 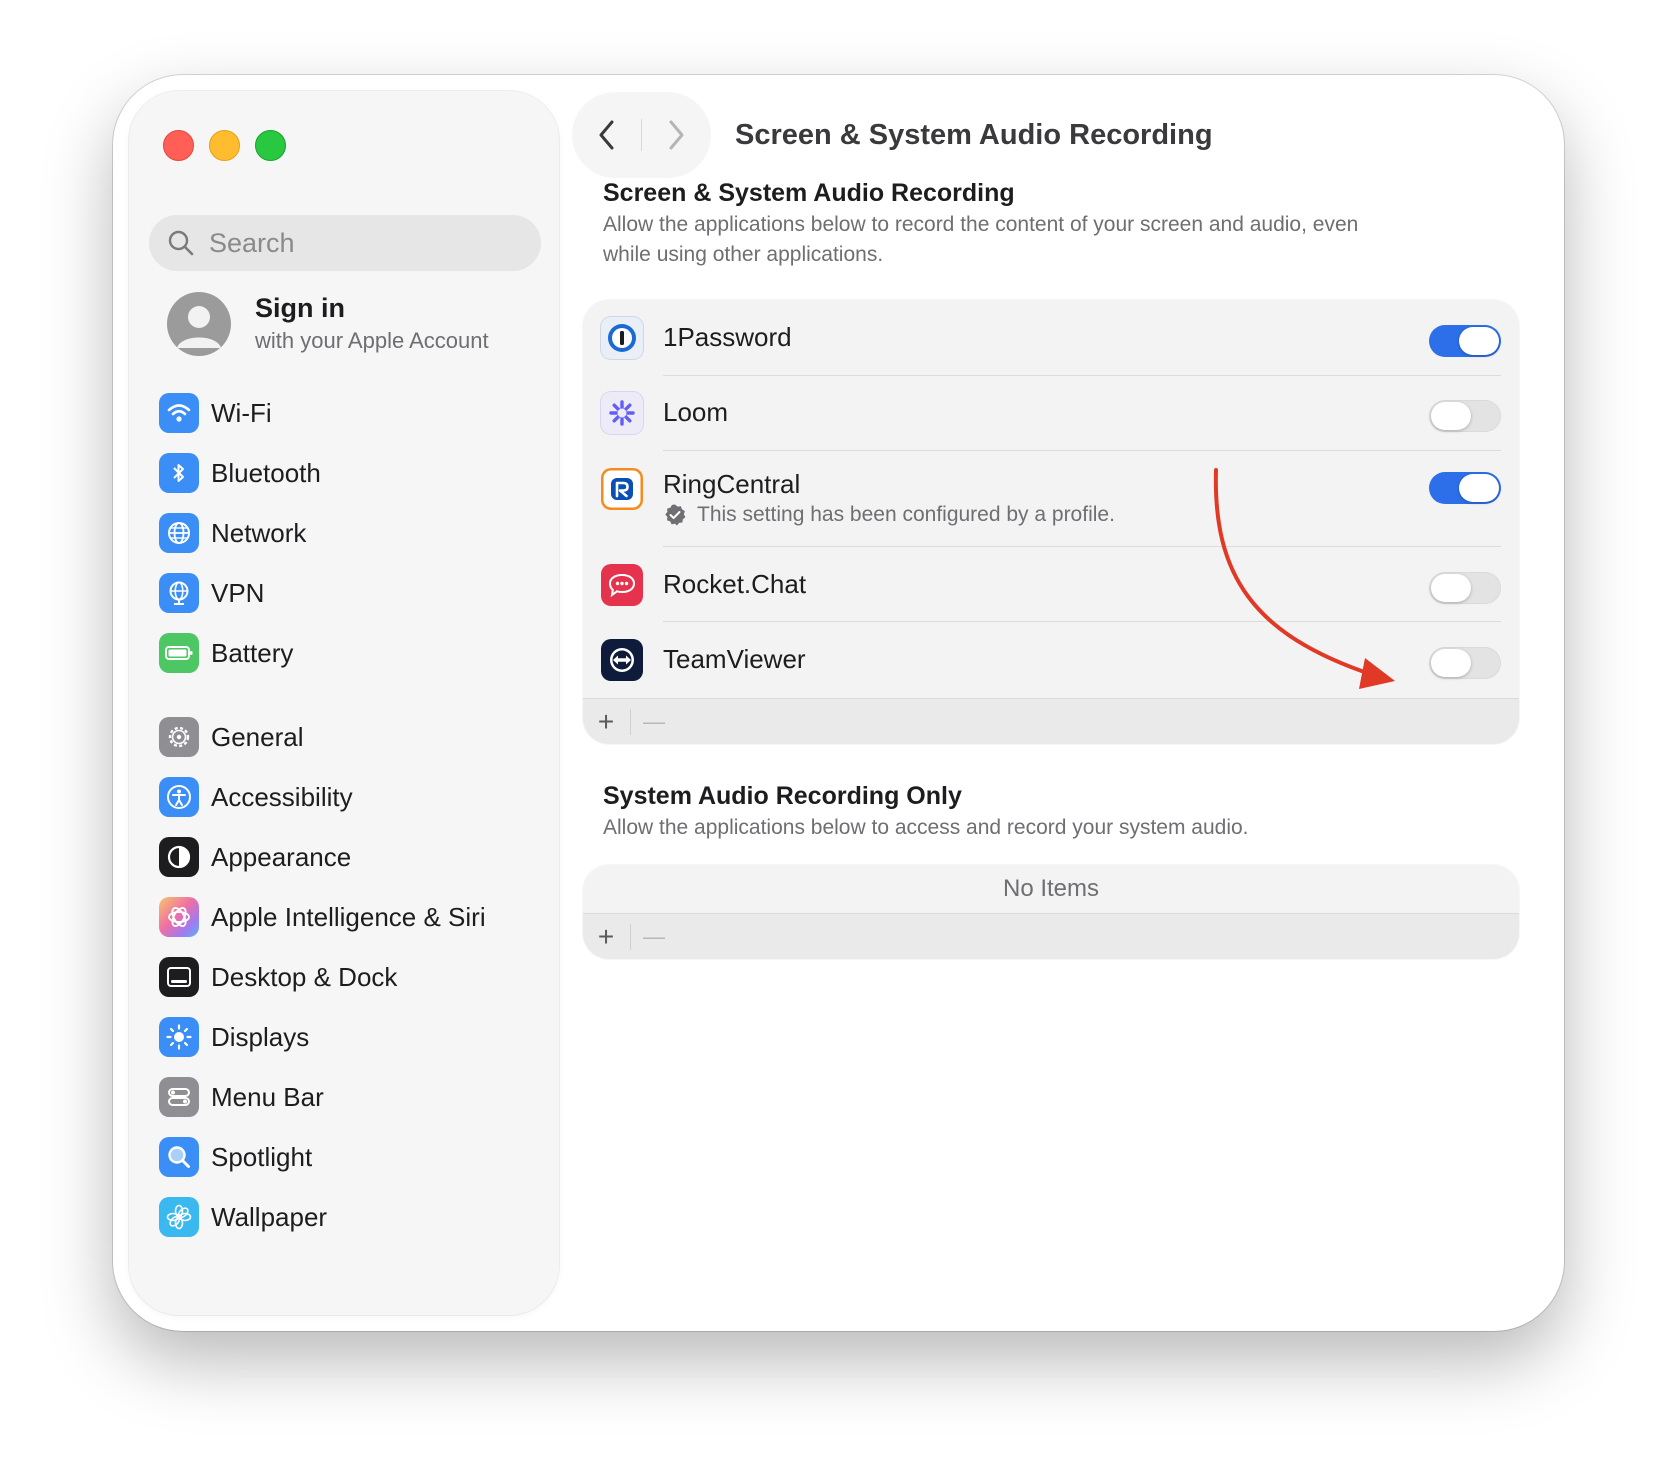 I want to click on toggle-loom, so click(x=1465, y=416).